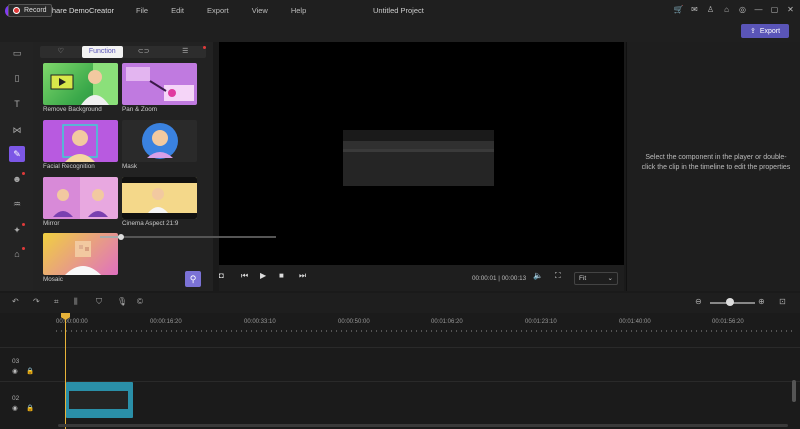 The image size is (800, 429). Describe the element at coordinates (16, 166) in the screenshot. I see `sidebar: ▭ ▯ T ⋈ ✎ ☻ ♒ ✦ ⌂` at that location.